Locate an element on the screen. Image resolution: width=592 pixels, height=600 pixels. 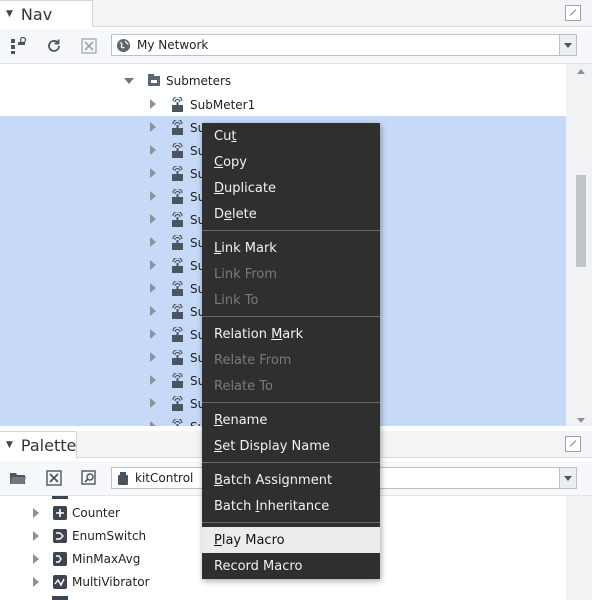
palette-scrollbar is located at coordinates (579, 548).